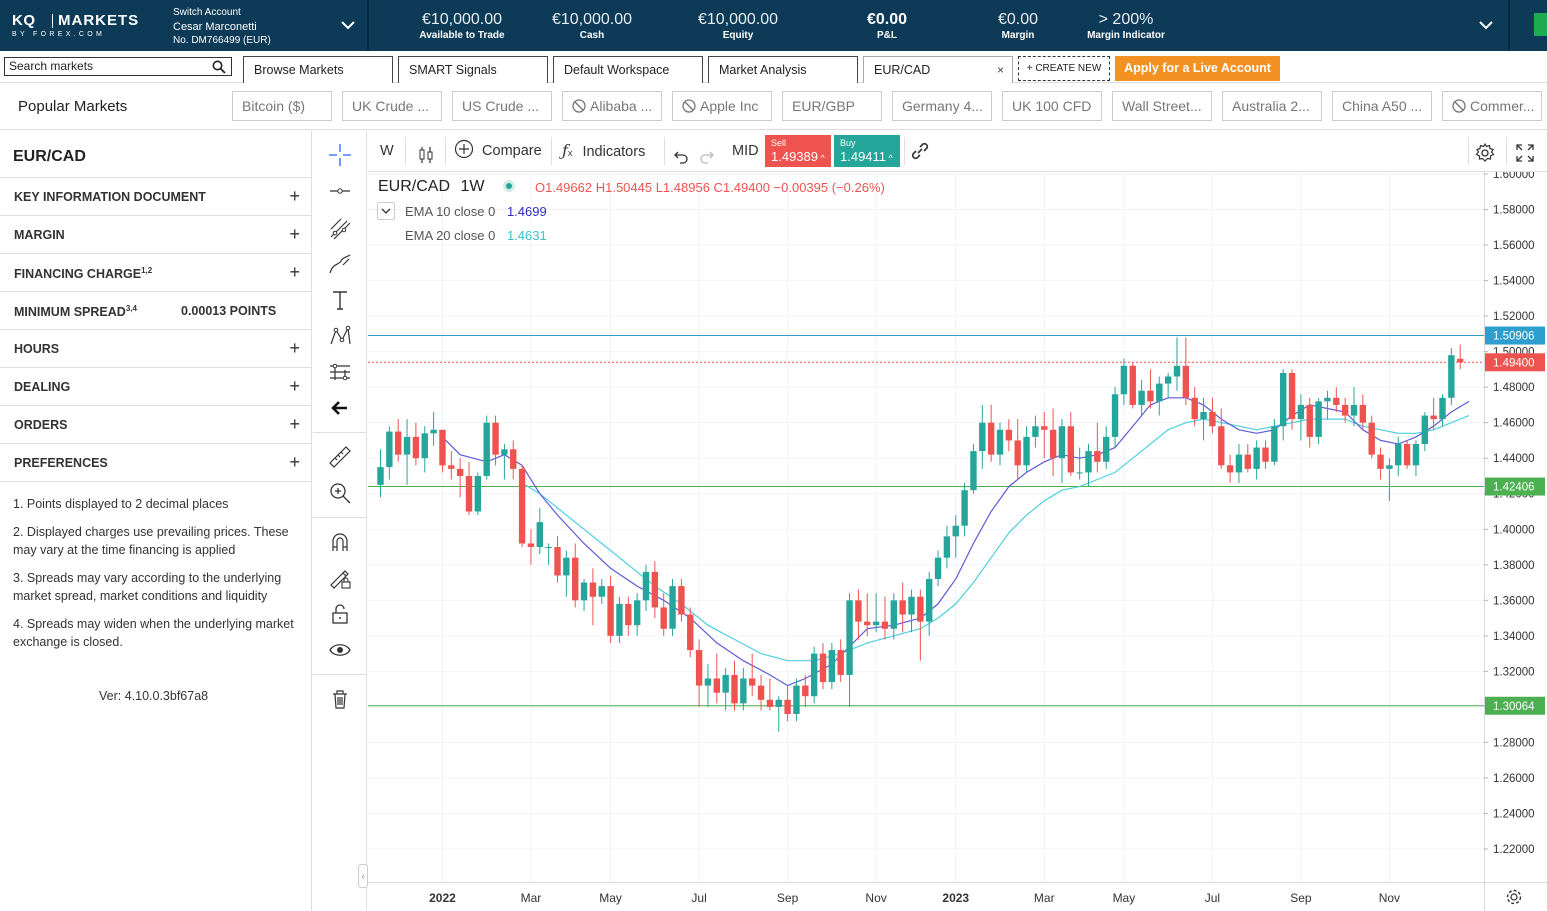  I want to click on info-row-hours: HOURS +, so click(156, 348).